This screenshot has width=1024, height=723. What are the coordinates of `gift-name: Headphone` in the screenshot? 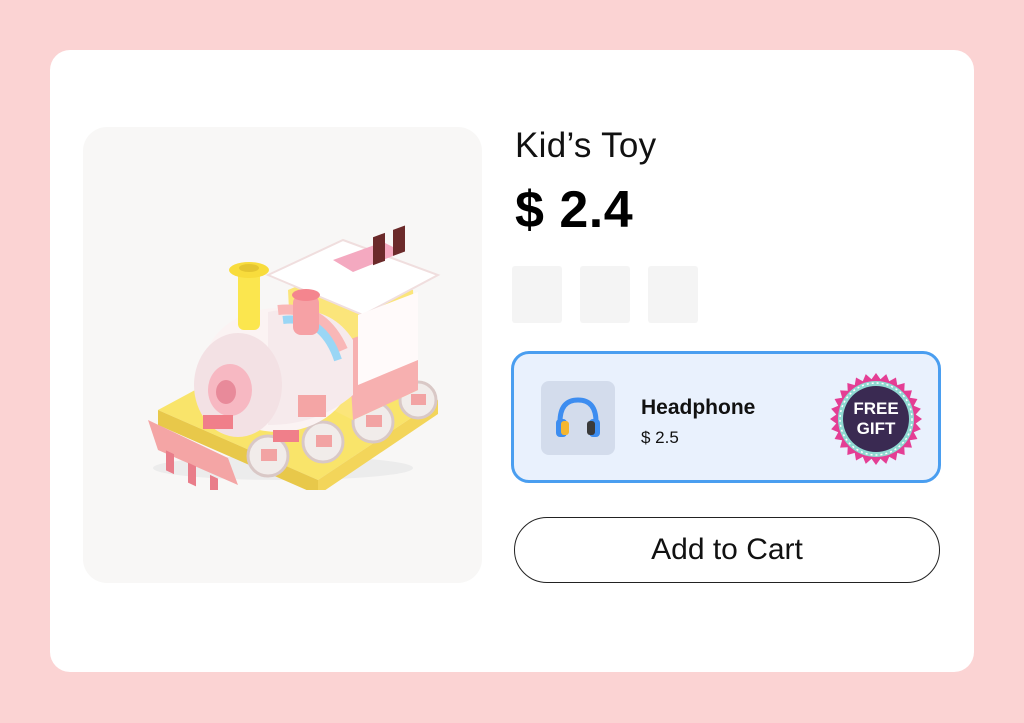 It's located at (698, 407).